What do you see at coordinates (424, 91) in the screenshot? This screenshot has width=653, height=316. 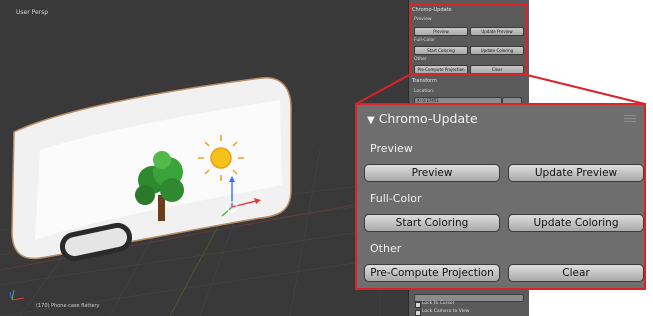 I see `location-label: Location:` at bounding box center [424, 91].